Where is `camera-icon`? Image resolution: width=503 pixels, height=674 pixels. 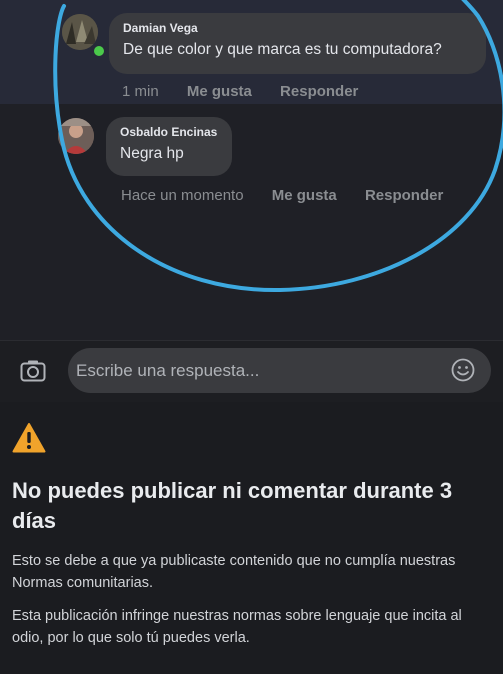
camera-icon is located at coordinates (33, 371).